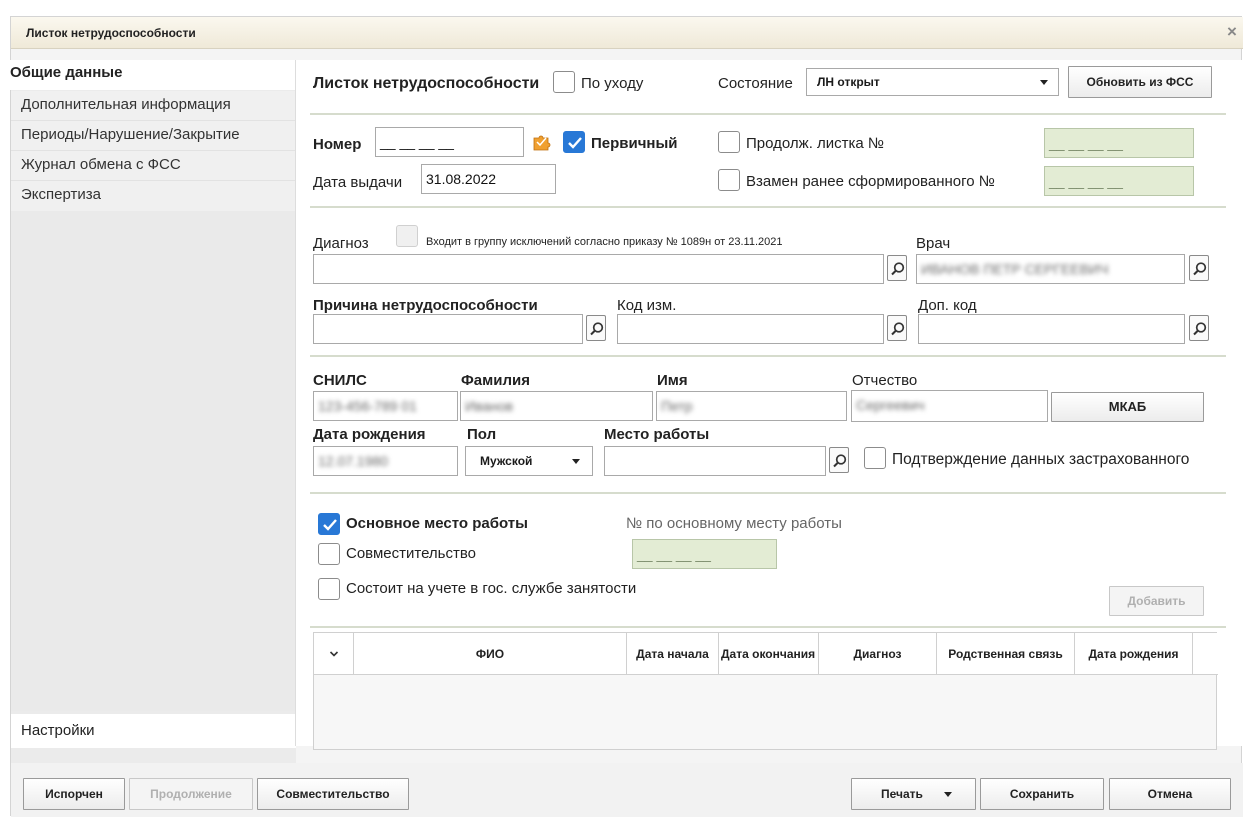  I want to click on reason-input, so click(448, 329).